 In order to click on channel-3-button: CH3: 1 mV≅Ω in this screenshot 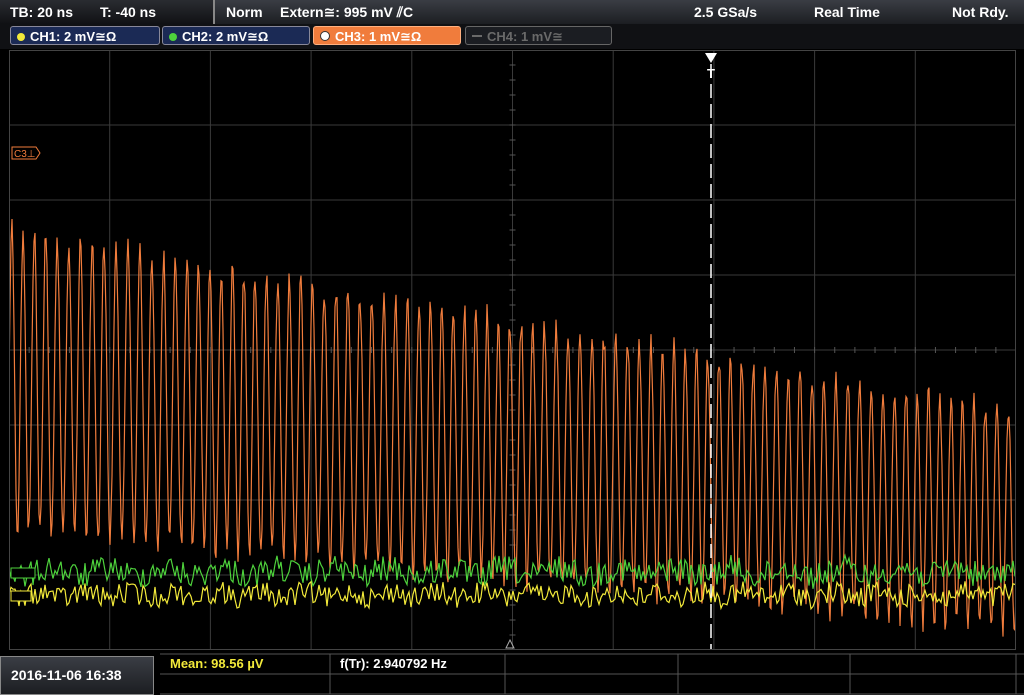, I will do `click(387, 35)`.